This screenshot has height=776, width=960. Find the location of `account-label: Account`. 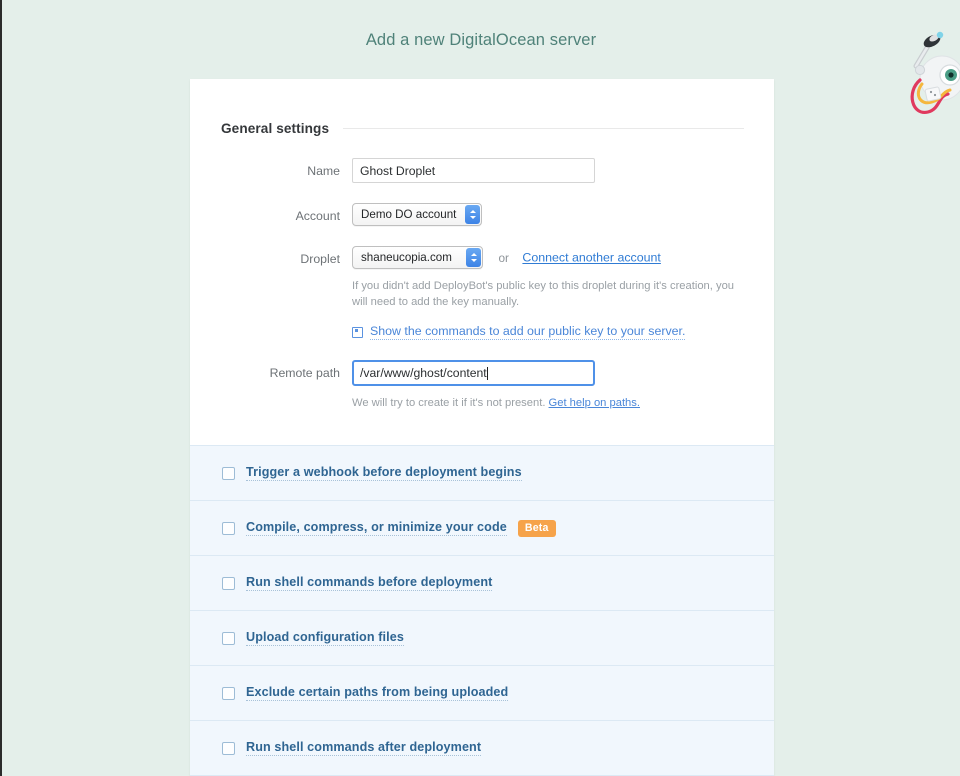

account-label: Account is located at coordinates (317, 216).